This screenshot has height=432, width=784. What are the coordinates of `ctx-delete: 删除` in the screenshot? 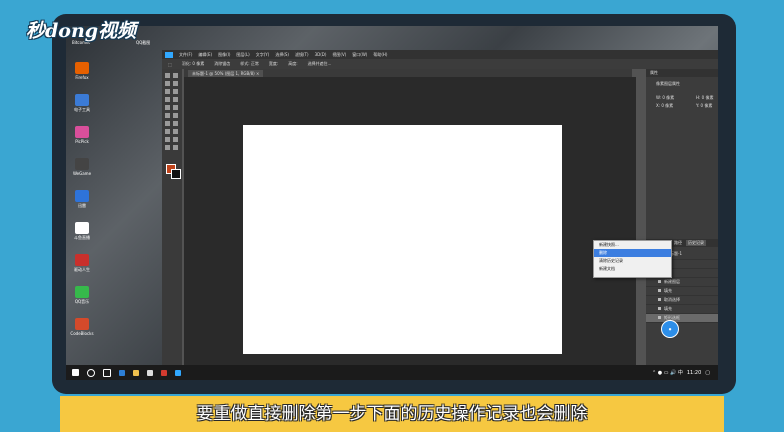 It's located at (632, 253).